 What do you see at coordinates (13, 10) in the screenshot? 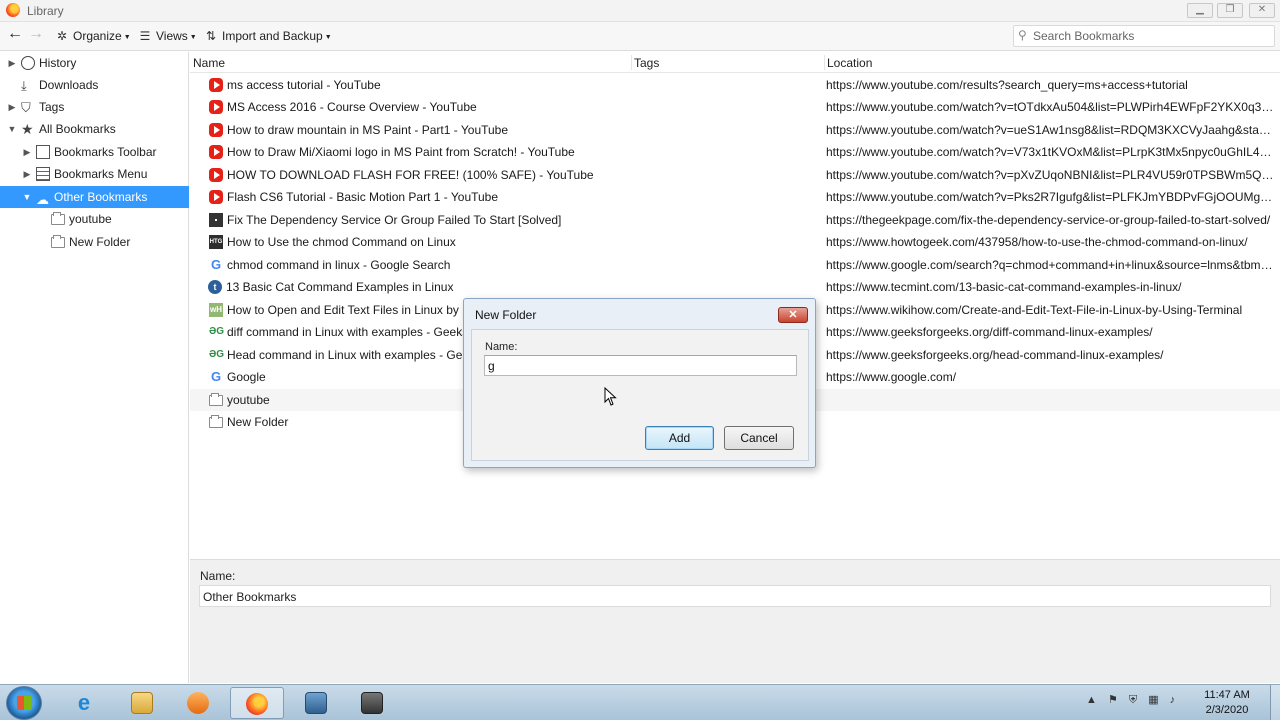
I see `firefox-icon` at bounding box center [13, 10].